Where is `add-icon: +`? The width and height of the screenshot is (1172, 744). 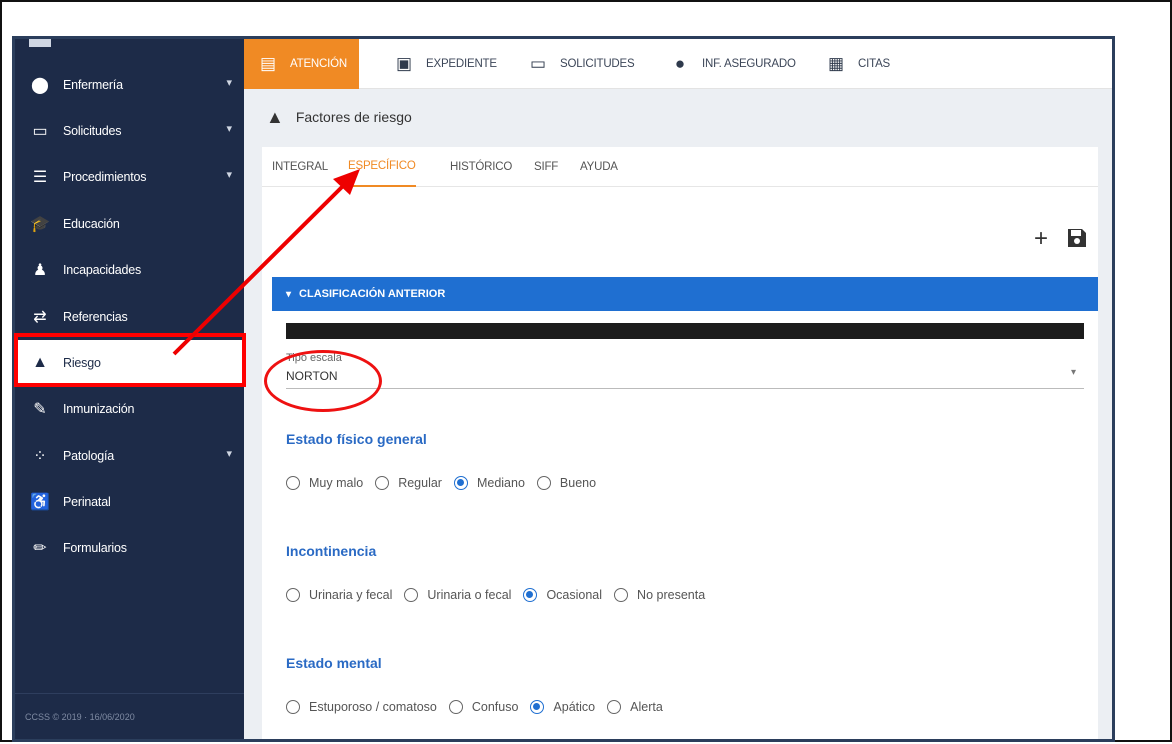 add-icon: + is located at coordinates (1041, 239).